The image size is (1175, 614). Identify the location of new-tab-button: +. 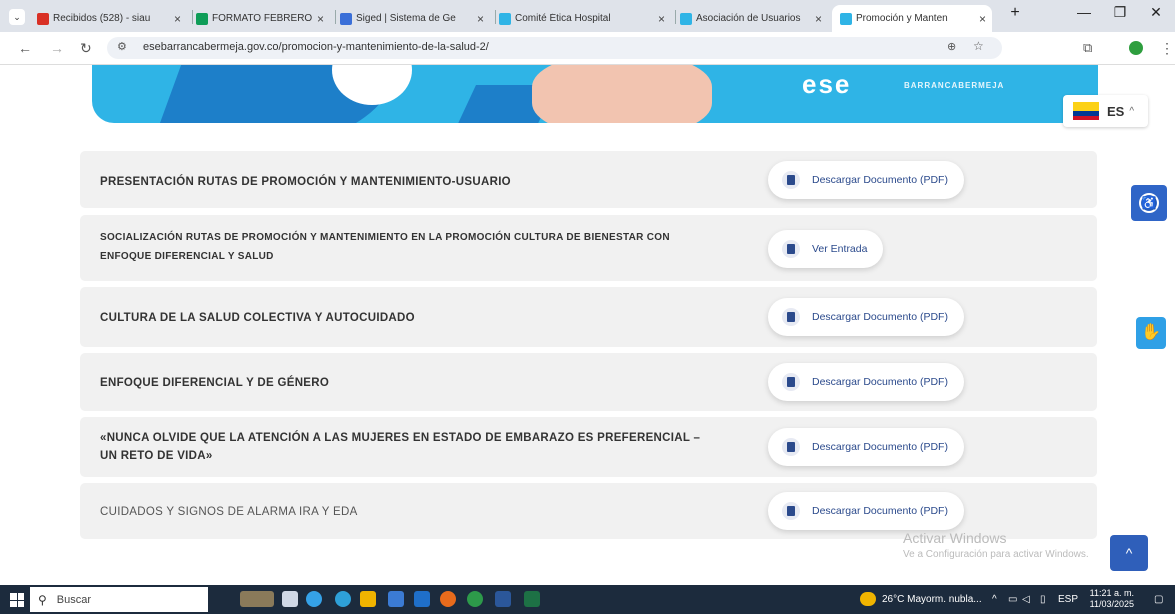
(1015, 13).